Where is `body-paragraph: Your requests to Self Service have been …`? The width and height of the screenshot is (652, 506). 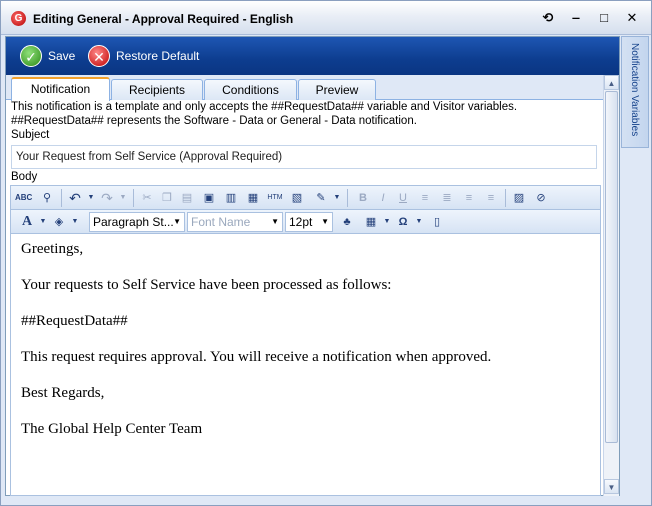 body-paragraph: Your requests to Self Service have been … is located at coordinates (206, 285).